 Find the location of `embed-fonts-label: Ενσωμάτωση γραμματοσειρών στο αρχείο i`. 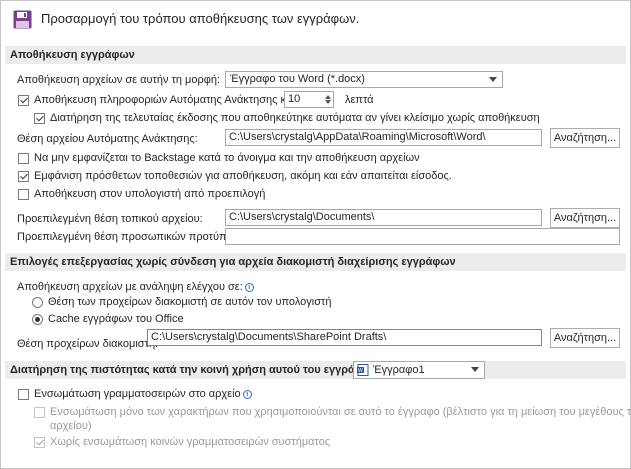

embed-fonts-label: Ενσωμάτωση γραμματοσειρών στο αρχείο i is located at coordinates (143, 394).